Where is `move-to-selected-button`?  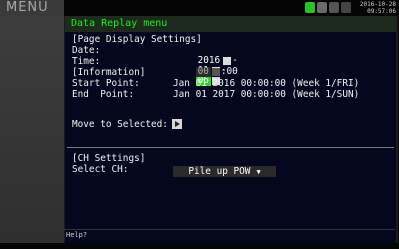
move-to-selected-button is located at coordinates (177, 124).